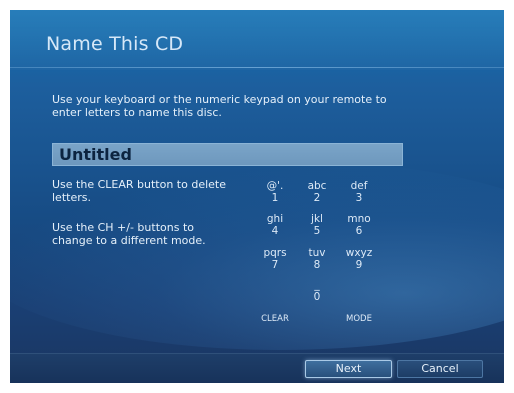  I want to click on keypad-key-0: _ 0, so click(317, 291).